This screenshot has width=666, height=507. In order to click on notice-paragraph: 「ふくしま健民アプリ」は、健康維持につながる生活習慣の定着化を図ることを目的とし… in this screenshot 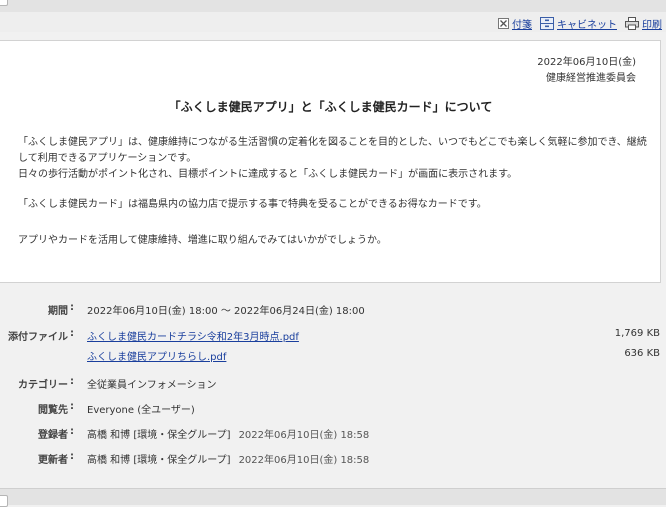, I will do `click(332, 150)`.